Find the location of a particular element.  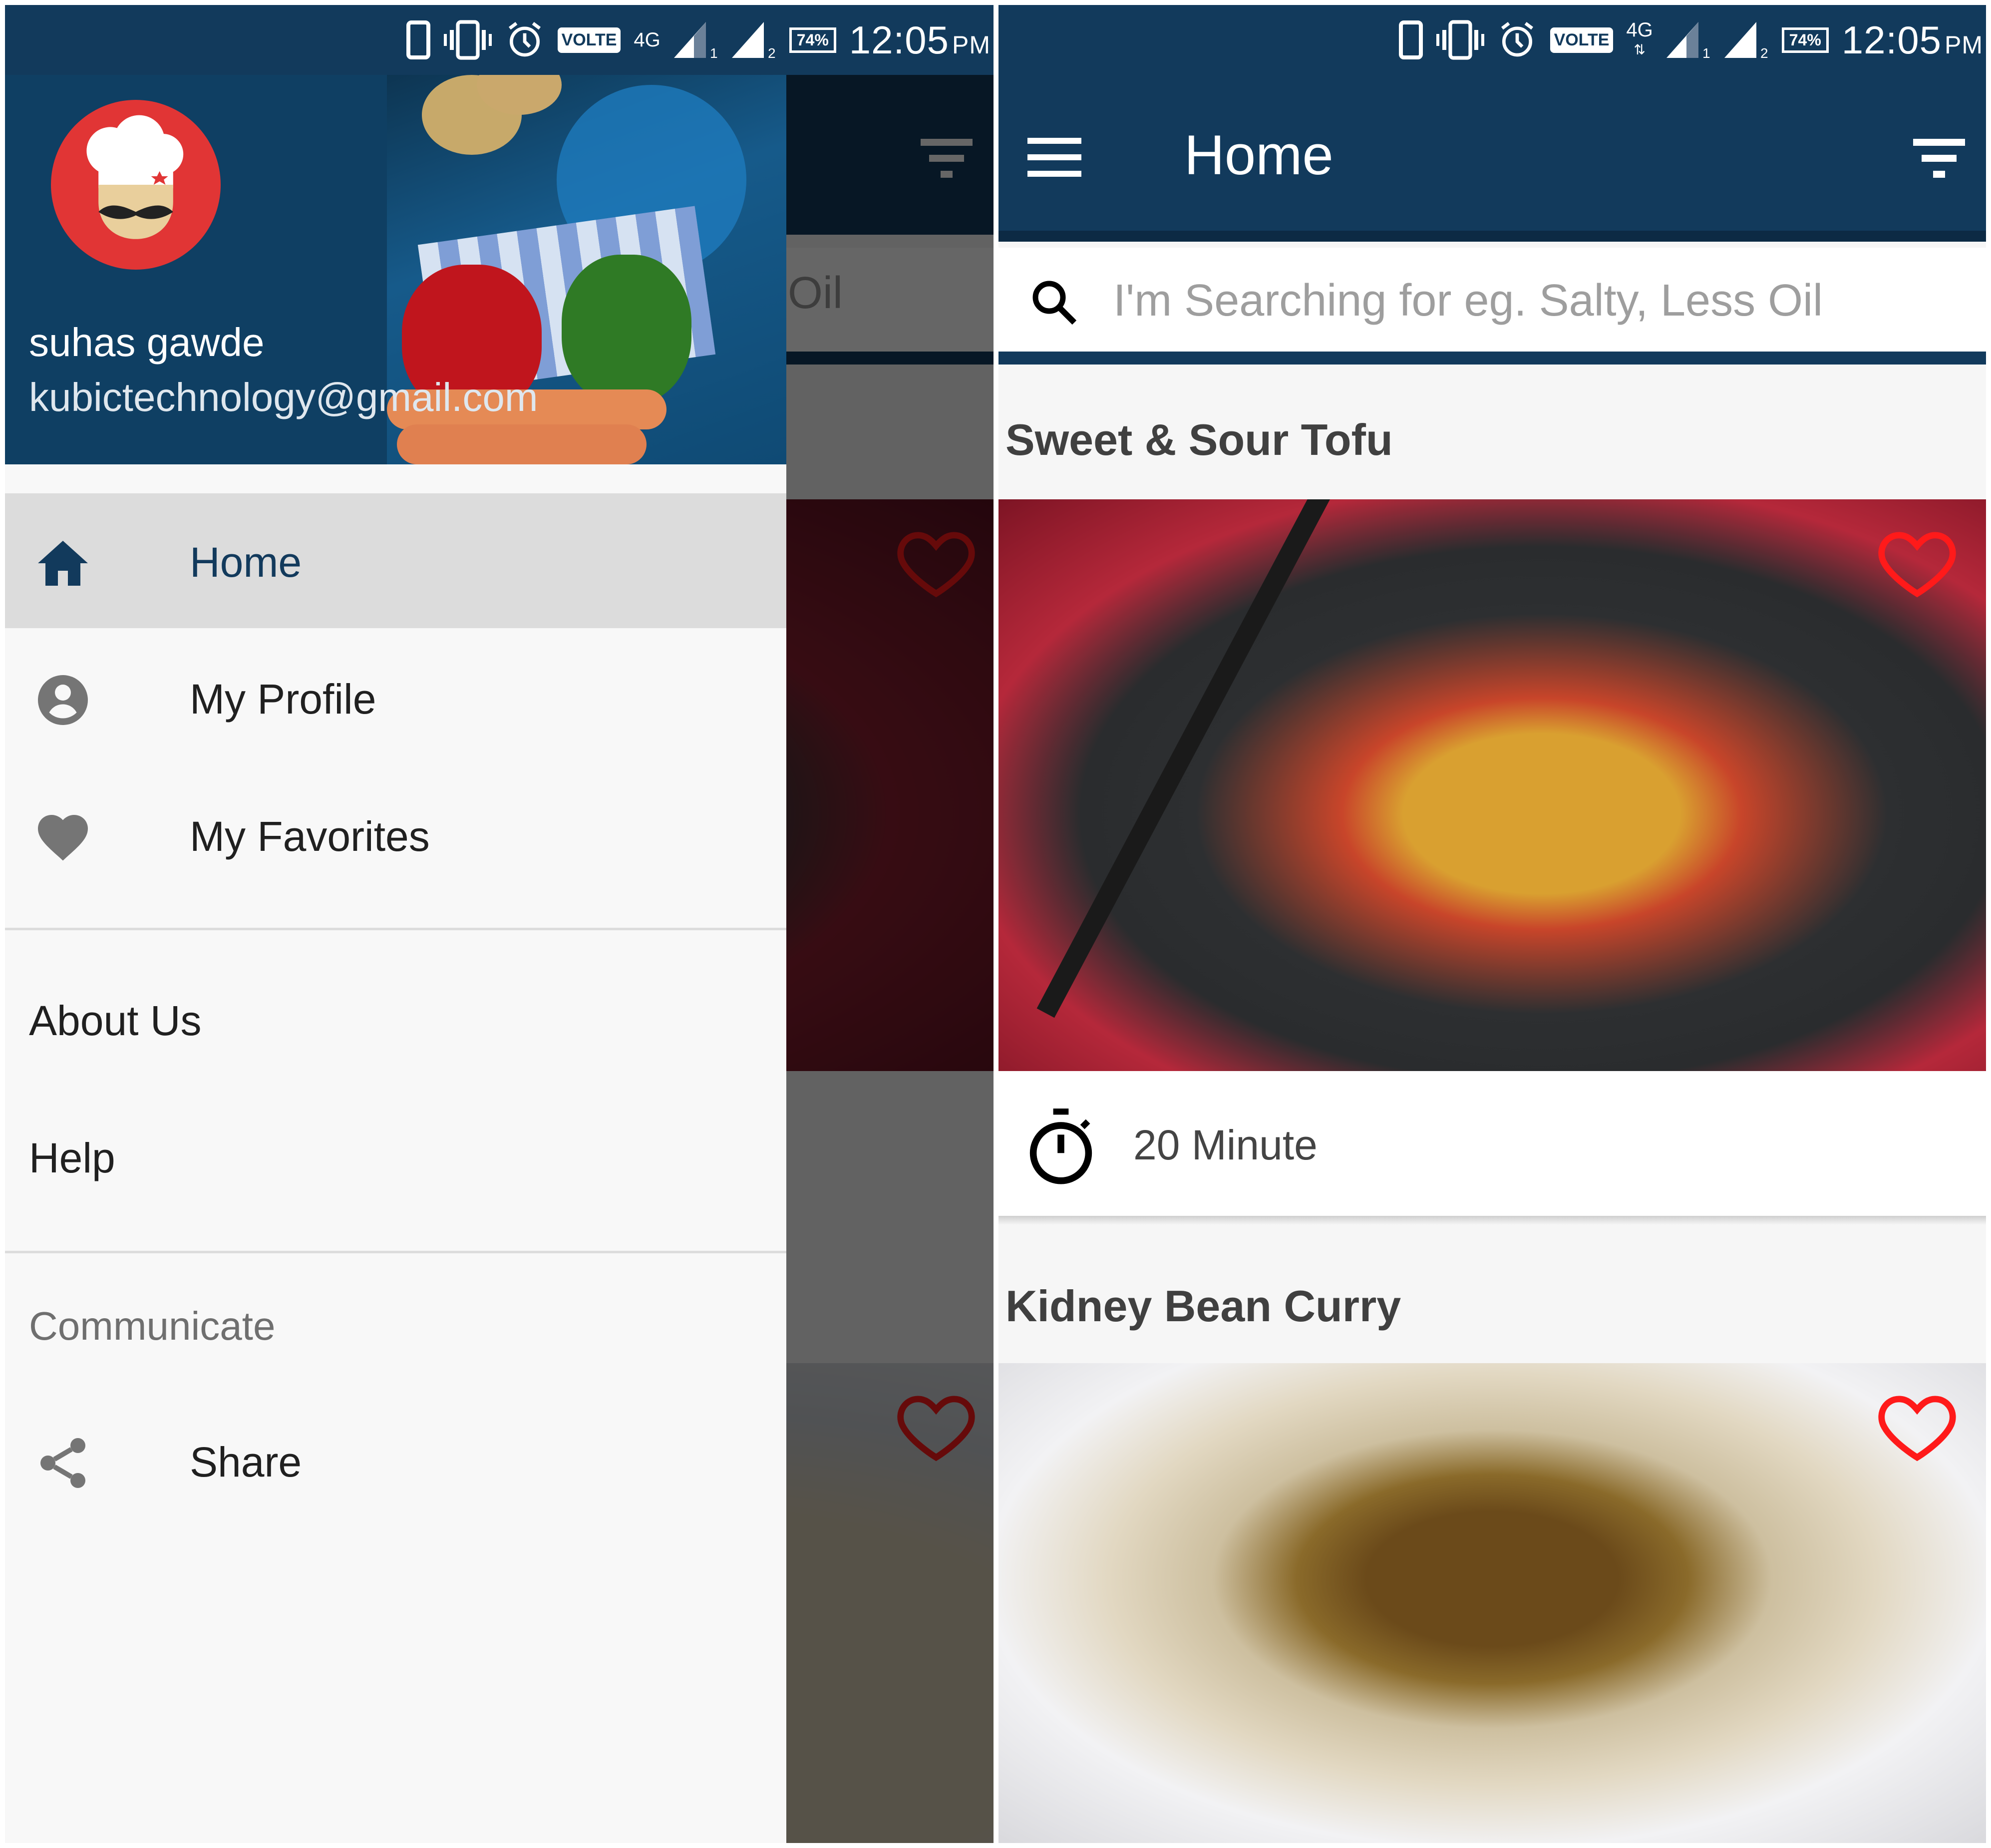

drawer-item-label: Help is located at coordinates (72, 1157).